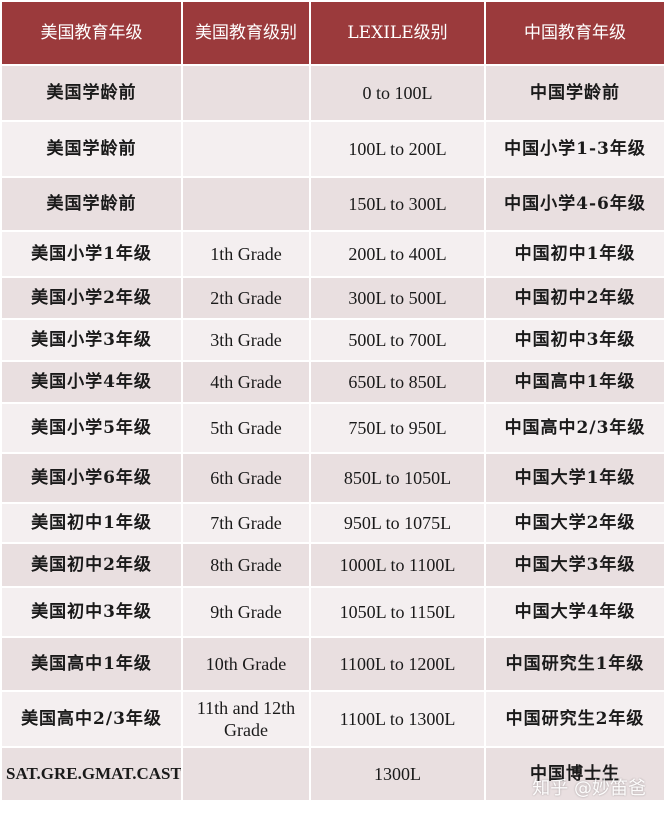 This screenshot has width=664, height=816. I want to click on table-row: 美国初中1年级 7th Grade 950L to 1075L 中国大学2年级, so click(332, 523).